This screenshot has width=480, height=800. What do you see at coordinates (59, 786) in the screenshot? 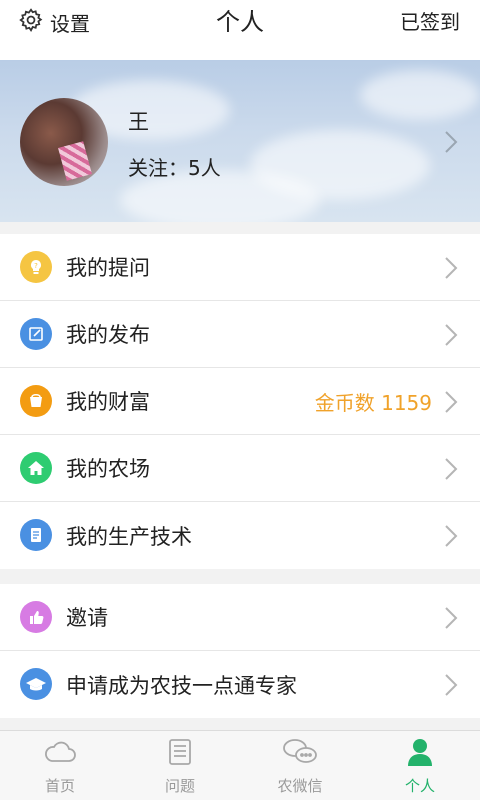
I see `tab-label: 首页` at bounding box center [59, 786].